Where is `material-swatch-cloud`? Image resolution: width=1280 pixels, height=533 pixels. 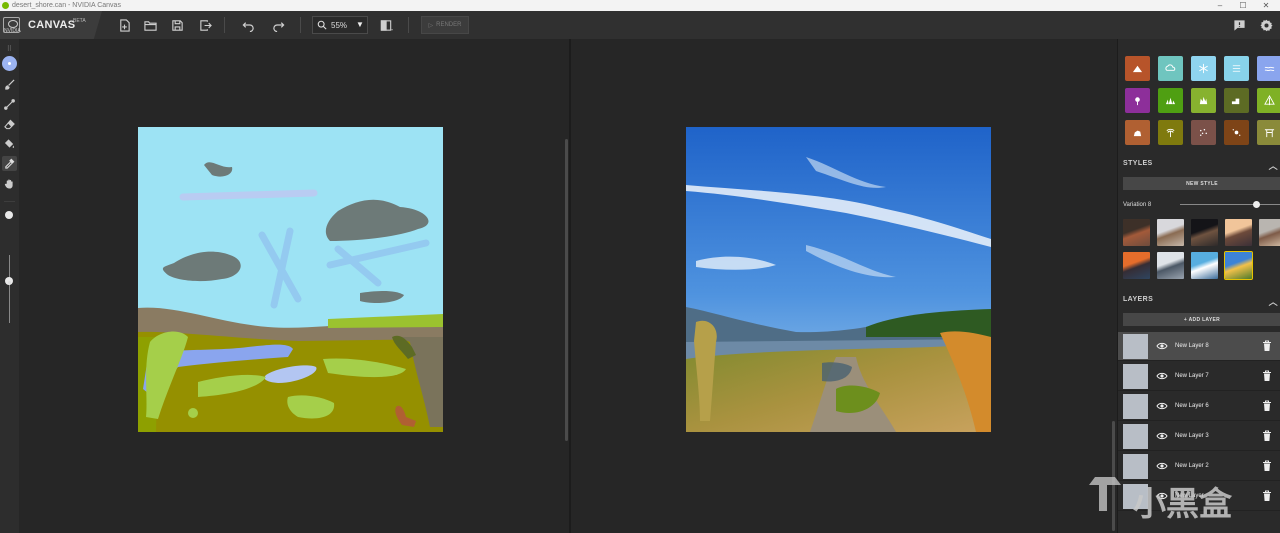 material-swatch-cloud is located at coordinates (1170, 68).